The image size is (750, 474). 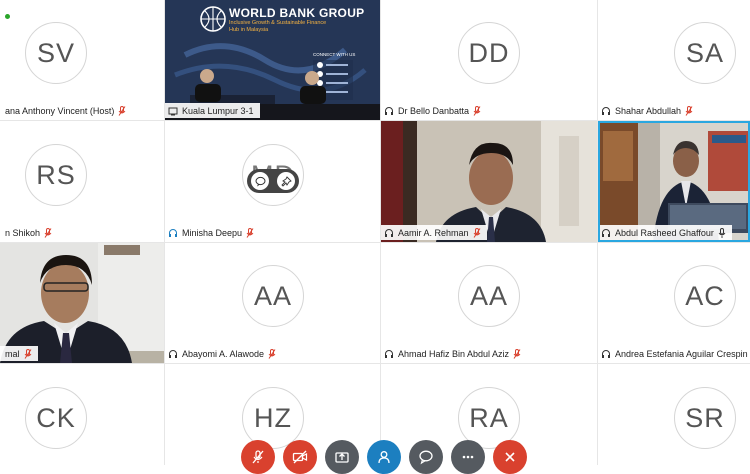 What do you see at coordinates (218, 110) in the screenshot?
I see `participant-name: Kuala Lumpur 3-1` at bounding box center [218, 110].